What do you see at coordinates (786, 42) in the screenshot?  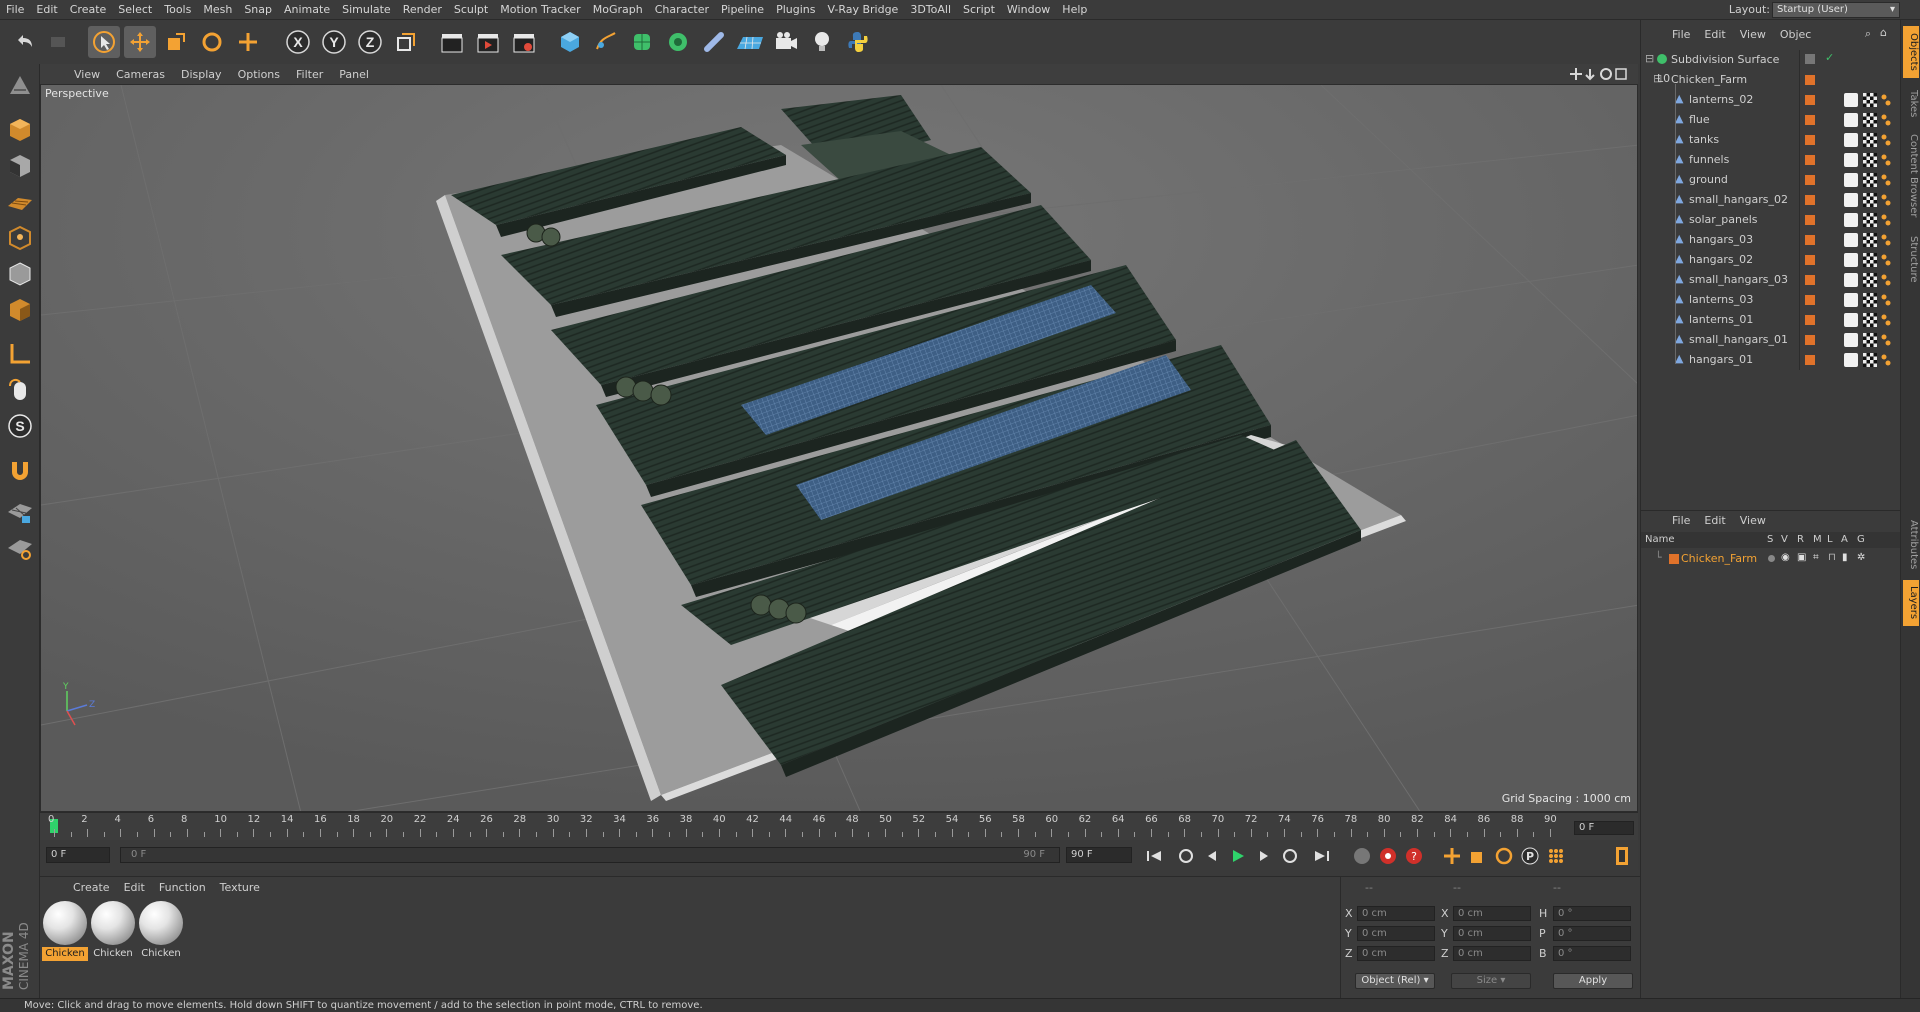 I see `camera-button` at bounding box center [786, 42].